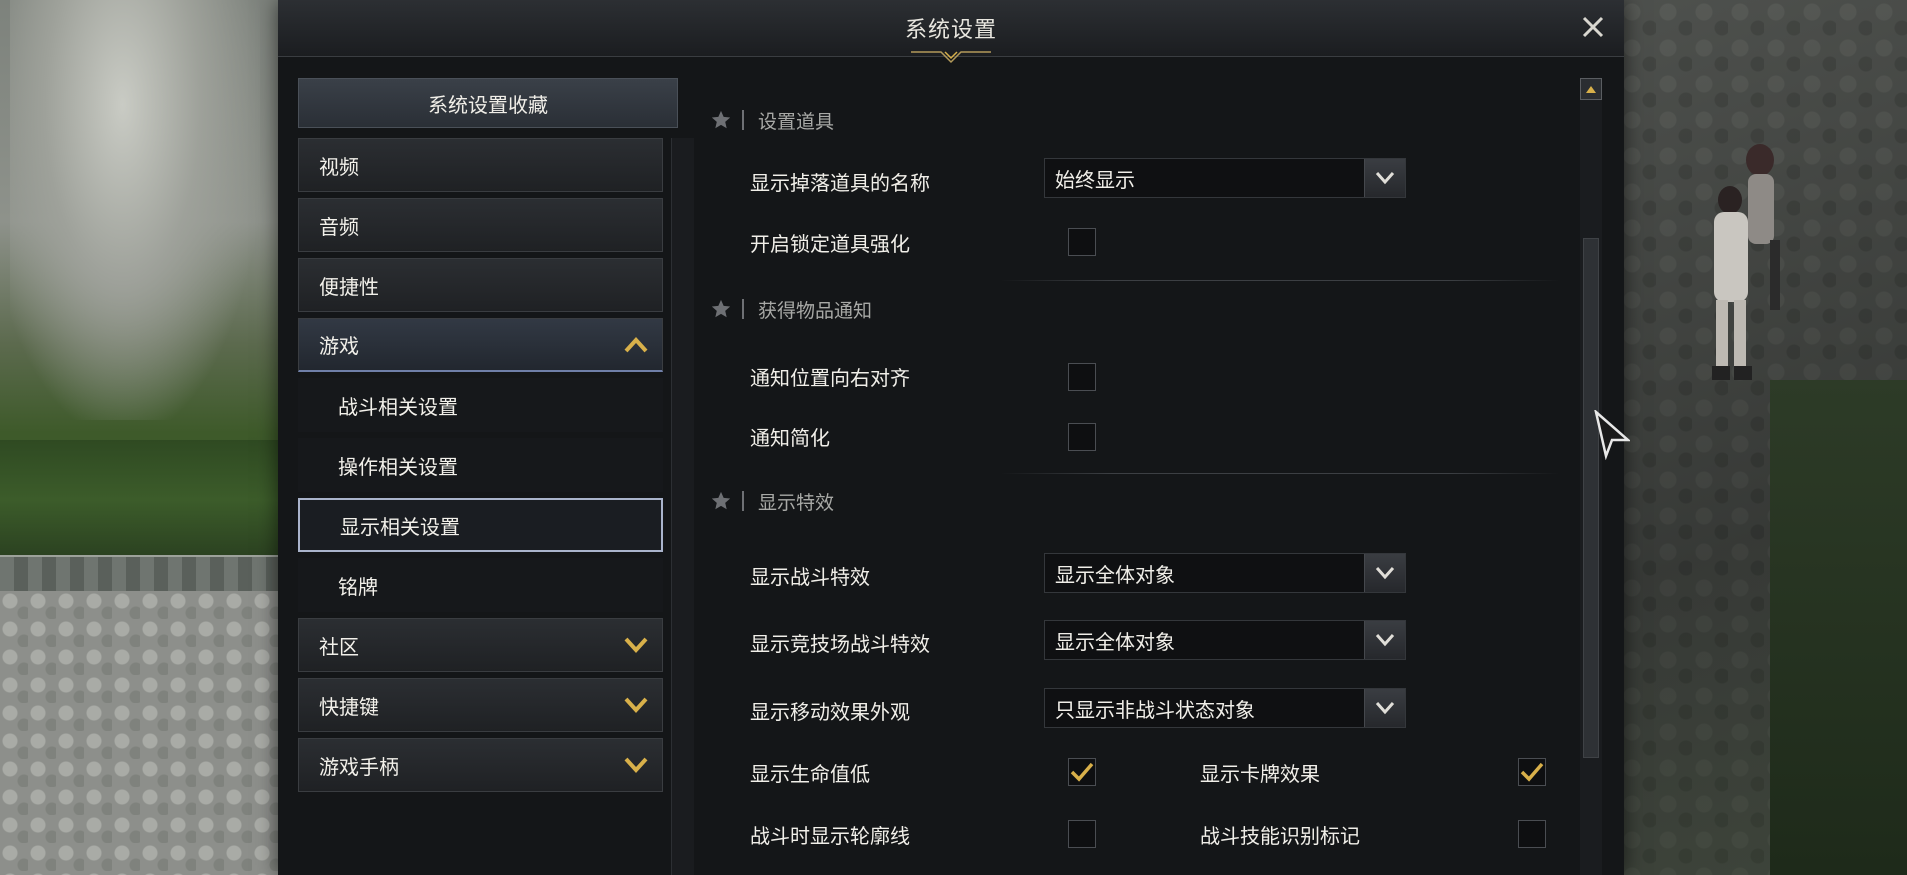  What do you see at coordinates (145, 500) in the screenshot?
I see `grass-patch` at bounding box center [145, 500].